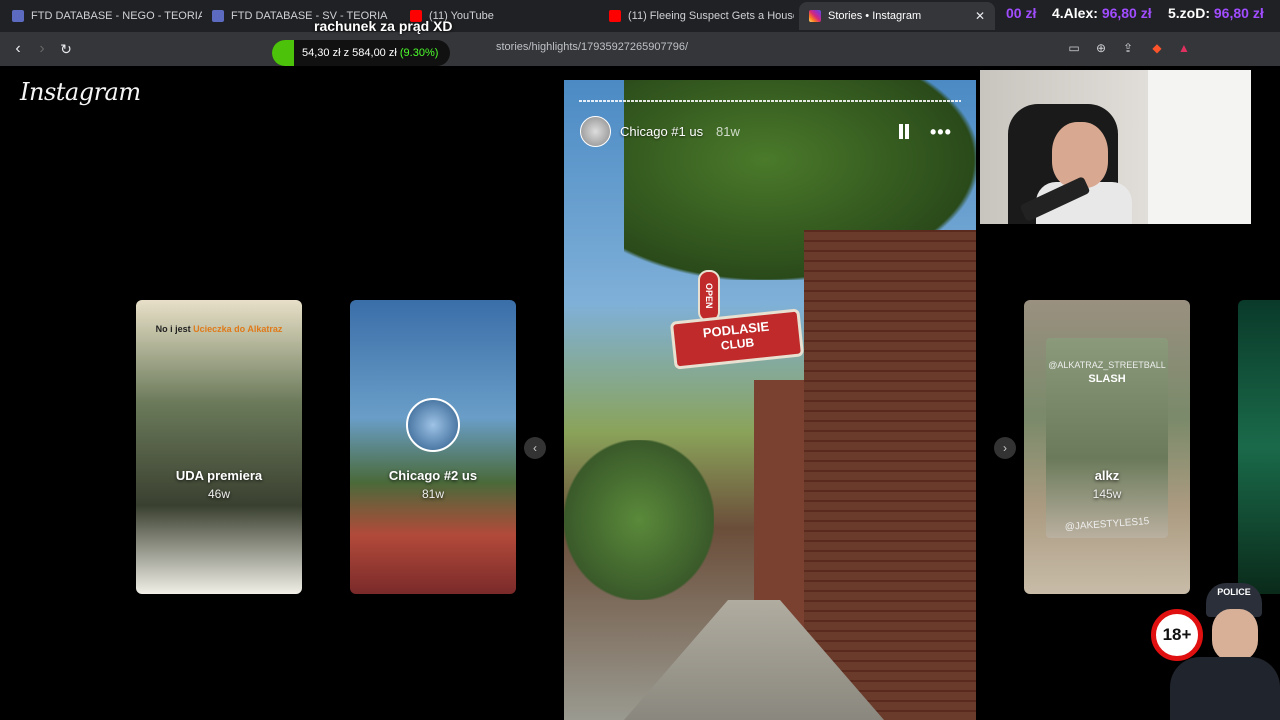 Image resolution: width=1280 pixels, height=720 pixels. What do you see at coordinates (419, 53) in the screenshot?
I see `donation-percent: (9.30%)` at bounding box center [419, 53].